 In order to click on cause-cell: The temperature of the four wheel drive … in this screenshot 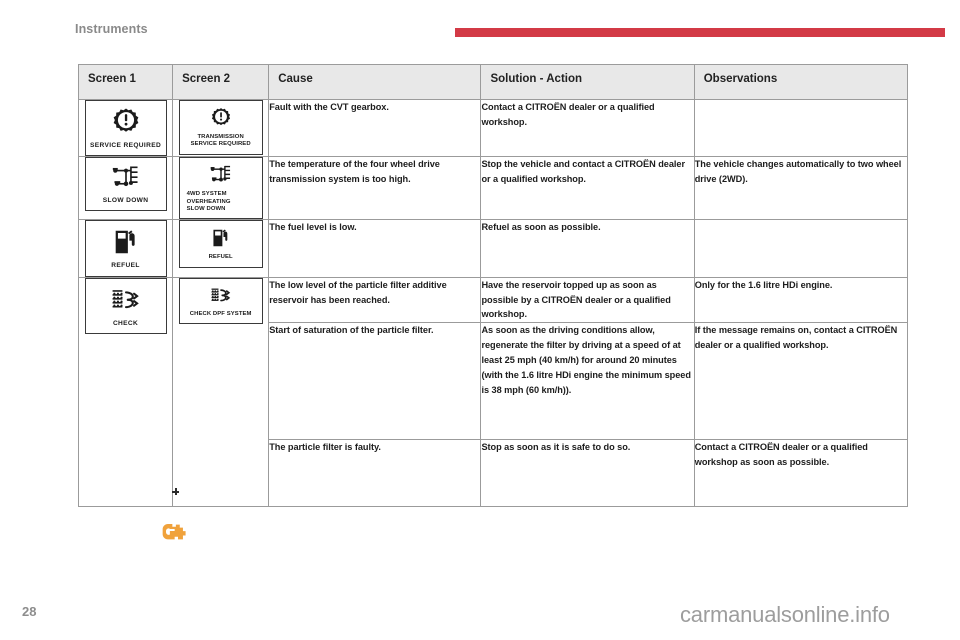, I will do `click(375, 188)`.